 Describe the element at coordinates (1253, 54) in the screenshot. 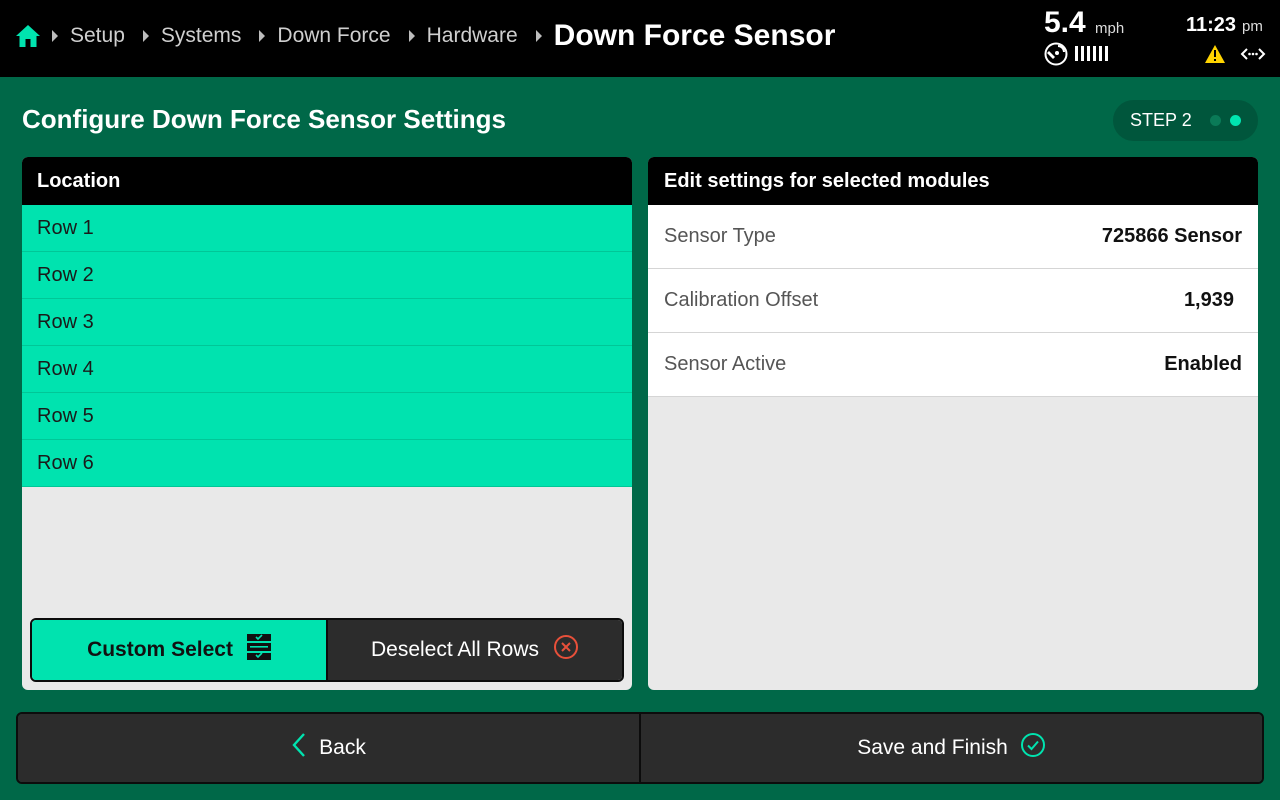

I see `connection-icon` at that location.